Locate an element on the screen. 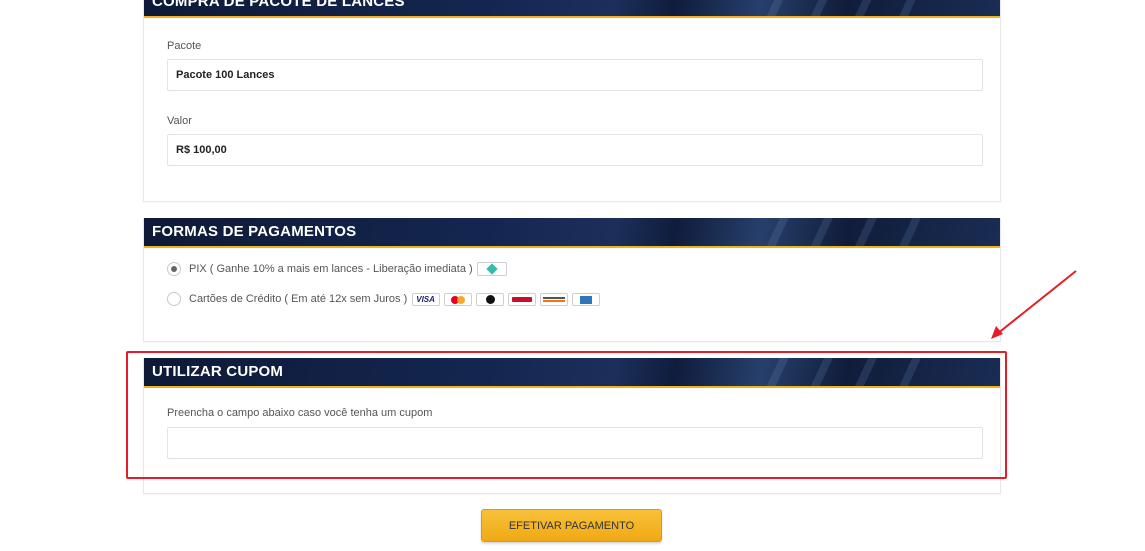 The image size is (1145, 551). package-label: Pacote is located at coordinates (184, 46).